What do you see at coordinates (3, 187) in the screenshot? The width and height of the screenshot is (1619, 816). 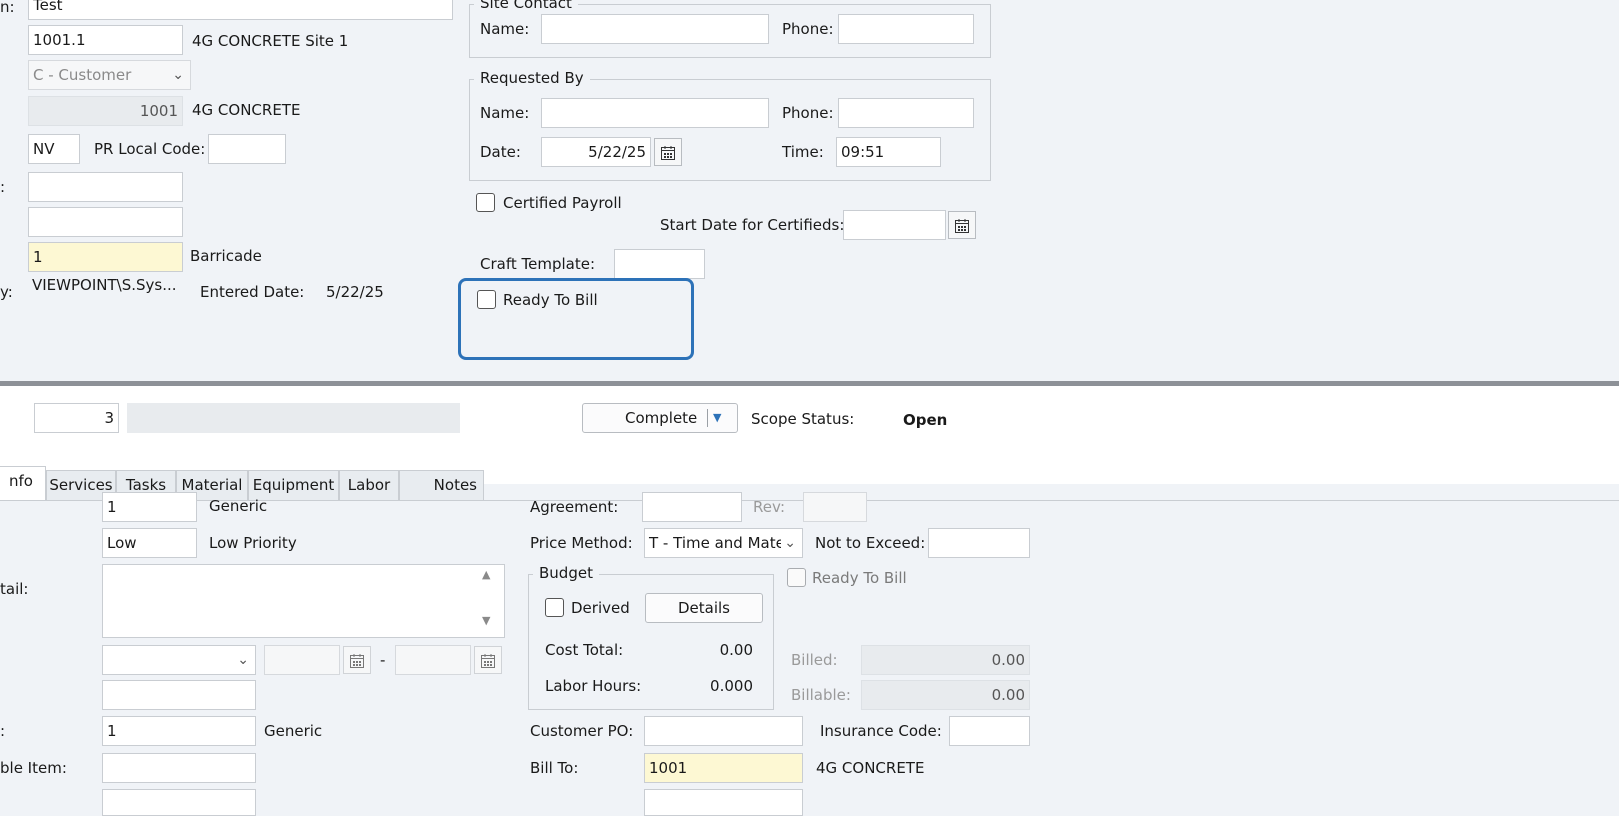 I see `row6-label: :` at bounding box center [3, 187].